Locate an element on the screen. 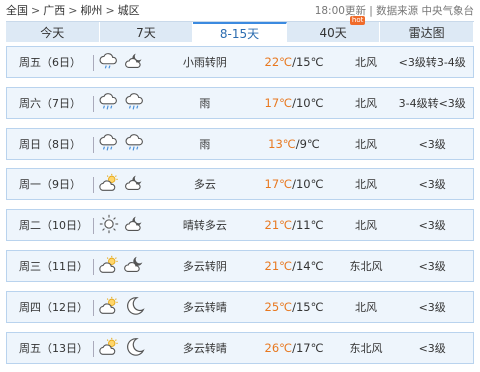 This screenshot has width=480, height=372. tab-label: 8-15天 is located at coordinates (239, 33).